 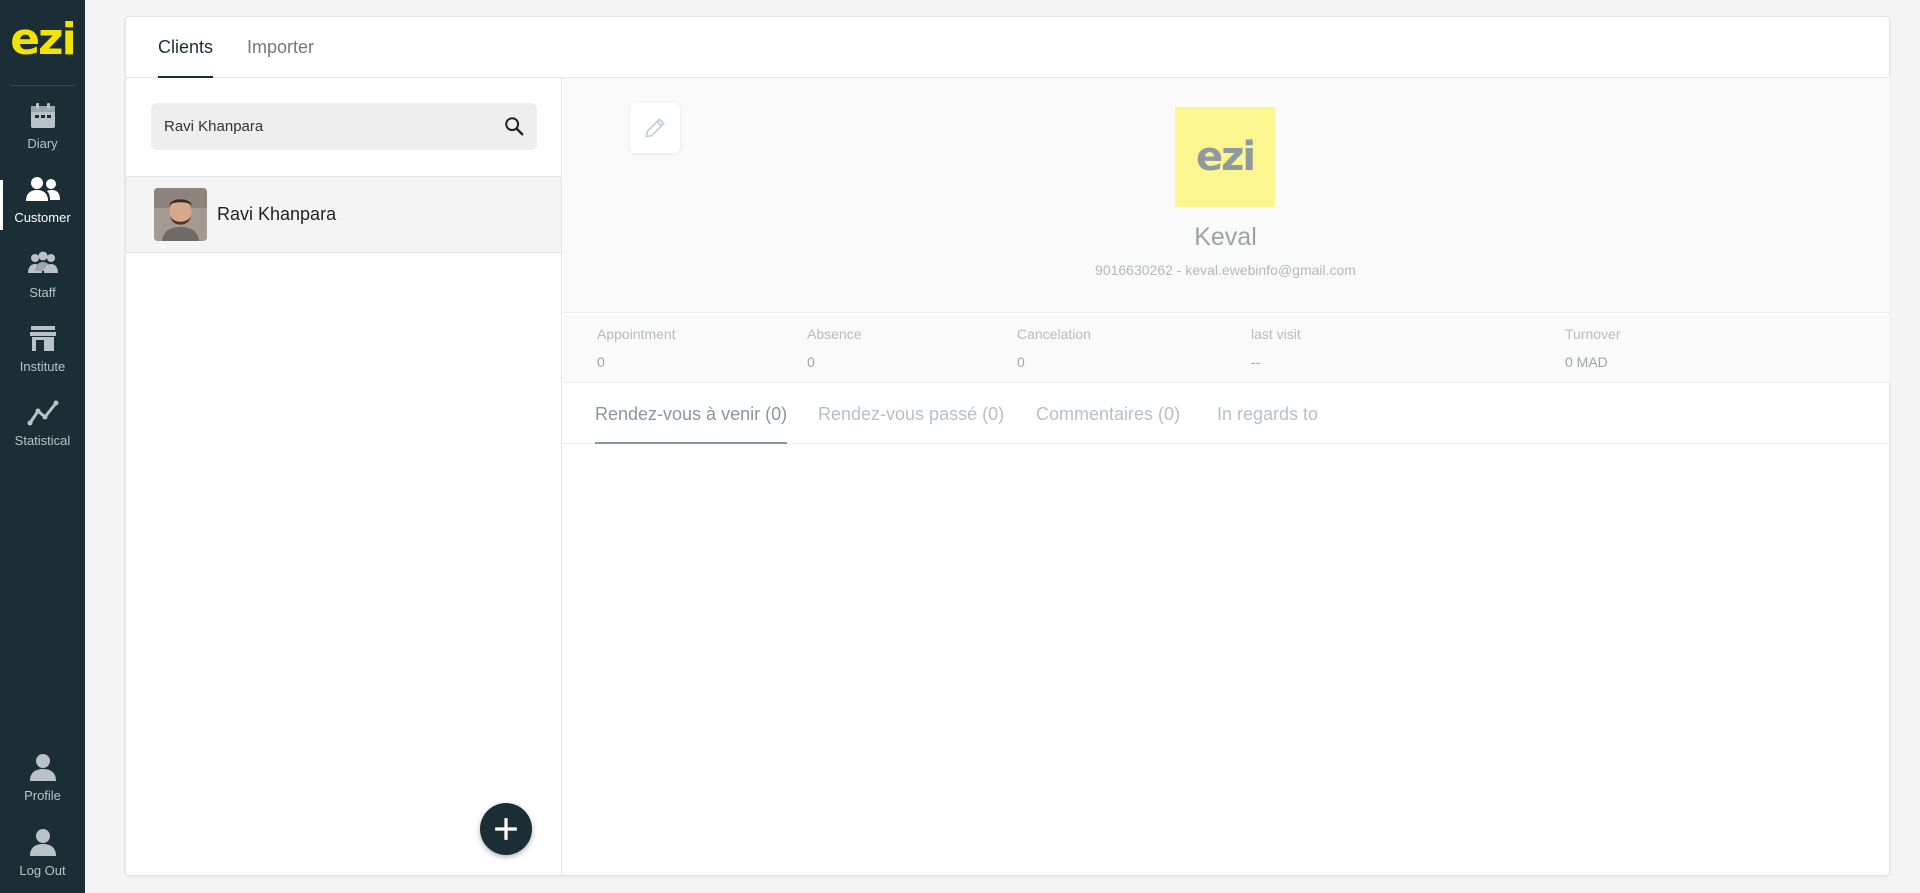 What do you see at coordinates (42, 115) in the screenshot?
I see `calendar-icon` at bounding box center [42, 115].